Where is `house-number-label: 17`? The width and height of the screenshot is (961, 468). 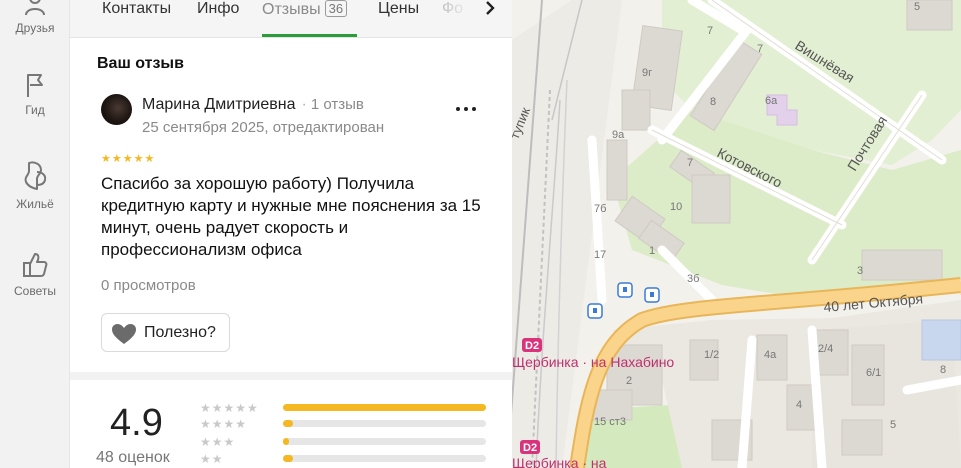 house-number-label: 17 is located at coordinates (600, 255).